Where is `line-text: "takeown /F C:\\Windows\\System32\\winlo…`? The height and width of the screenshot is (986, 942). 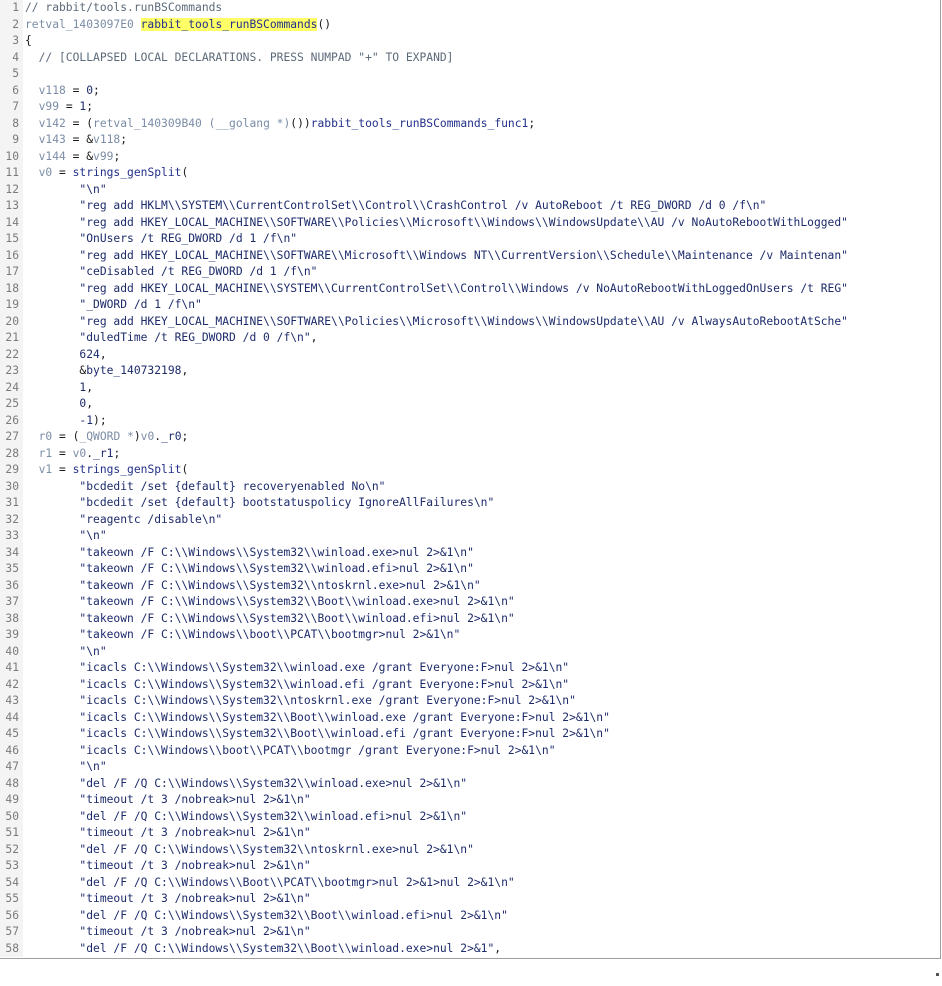
line-text: "takeown /F C:\\Windows\\System32\\winlo… is located at coordinates (481, 553).